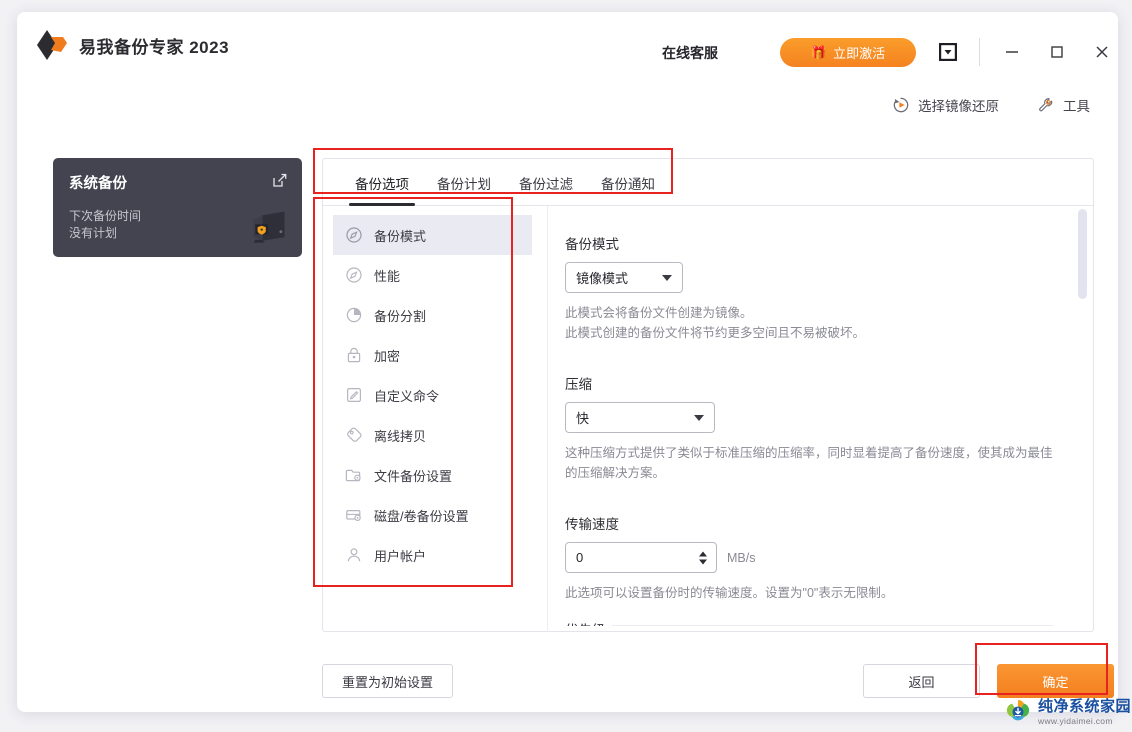  Describe the element at coordinates (659, 313) in the screenshot. I see `backup-mode-help-line1: 此模式会将备份文件创建为镜像。` at that location.